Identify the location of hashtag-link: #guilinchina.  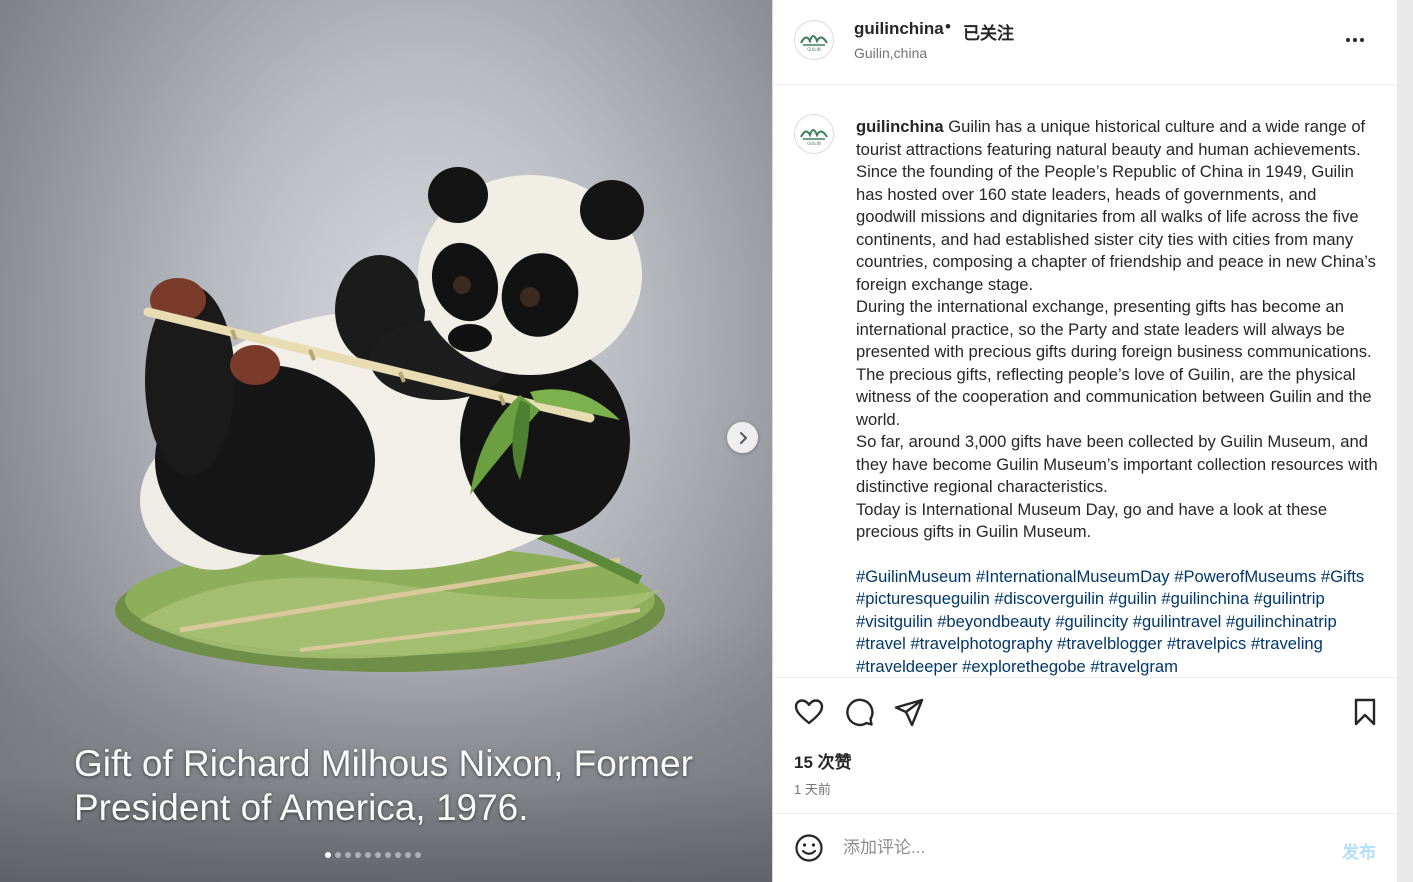
(1205, 598).